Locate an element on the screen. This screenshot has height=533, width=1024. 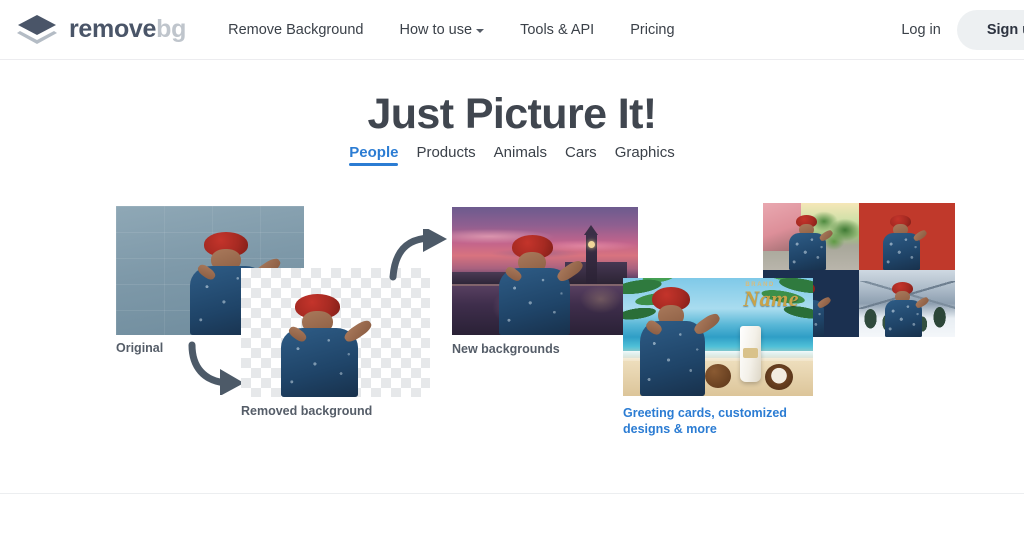
london-sunset-background is located at coordinates (545, 271).